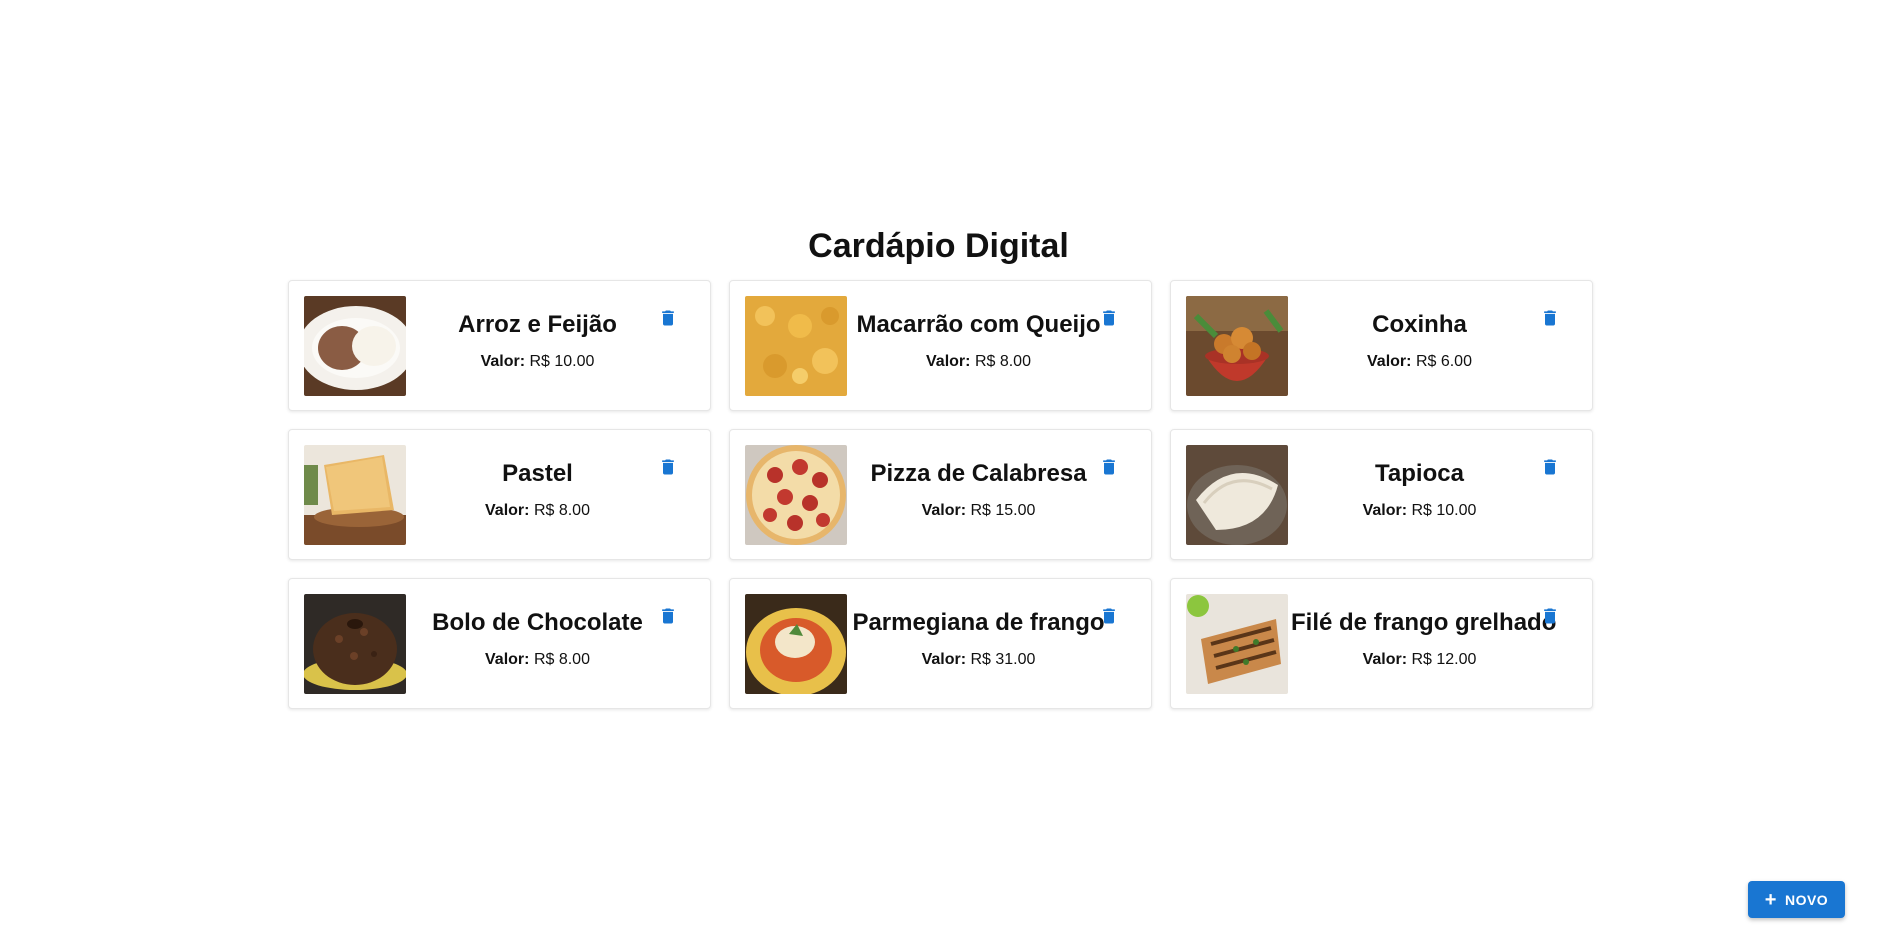  I want to click on item-price: Valor: R$ 6.00, so click(1419, 362).